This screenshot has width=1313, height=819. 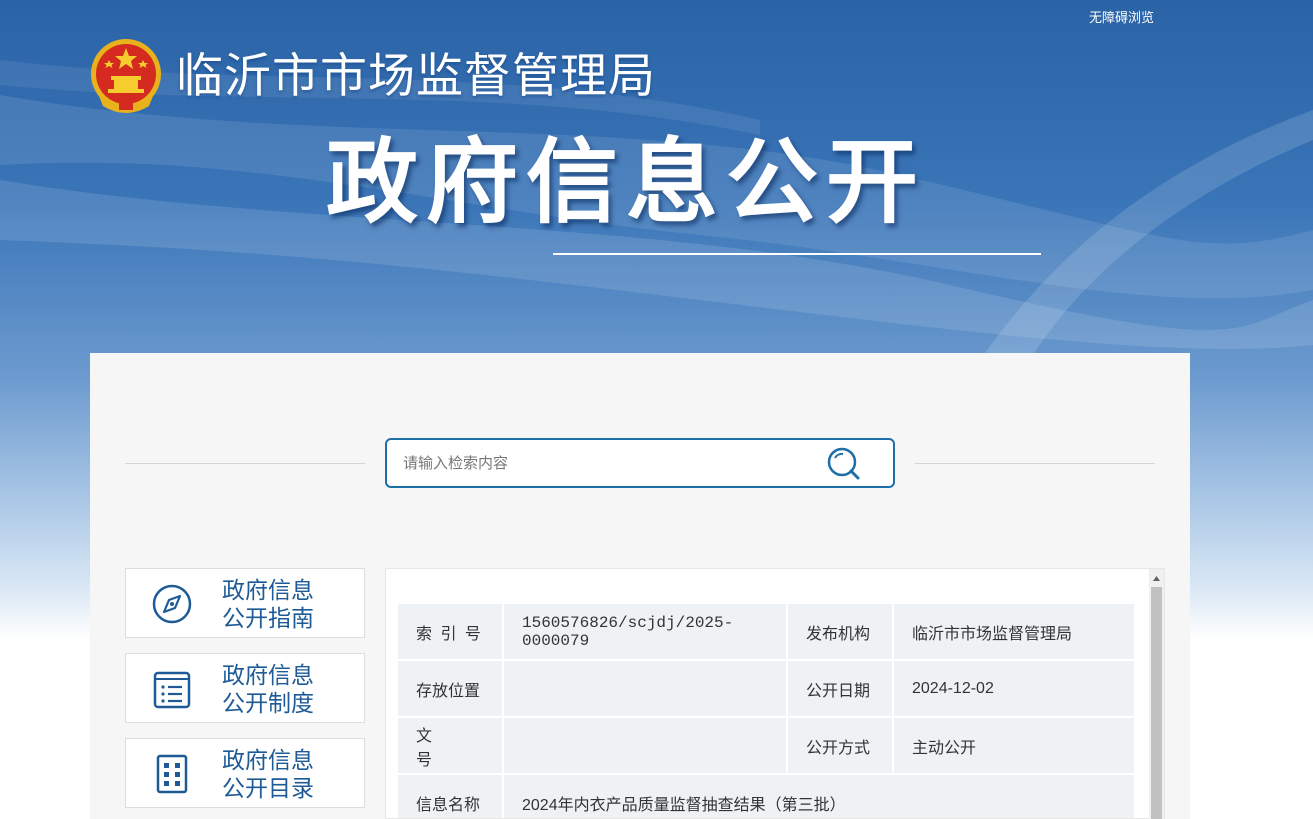 What do you see at coordinates (172, 604) in the screenshot?
I see `compass-icon` at bounding box center [172, 604].